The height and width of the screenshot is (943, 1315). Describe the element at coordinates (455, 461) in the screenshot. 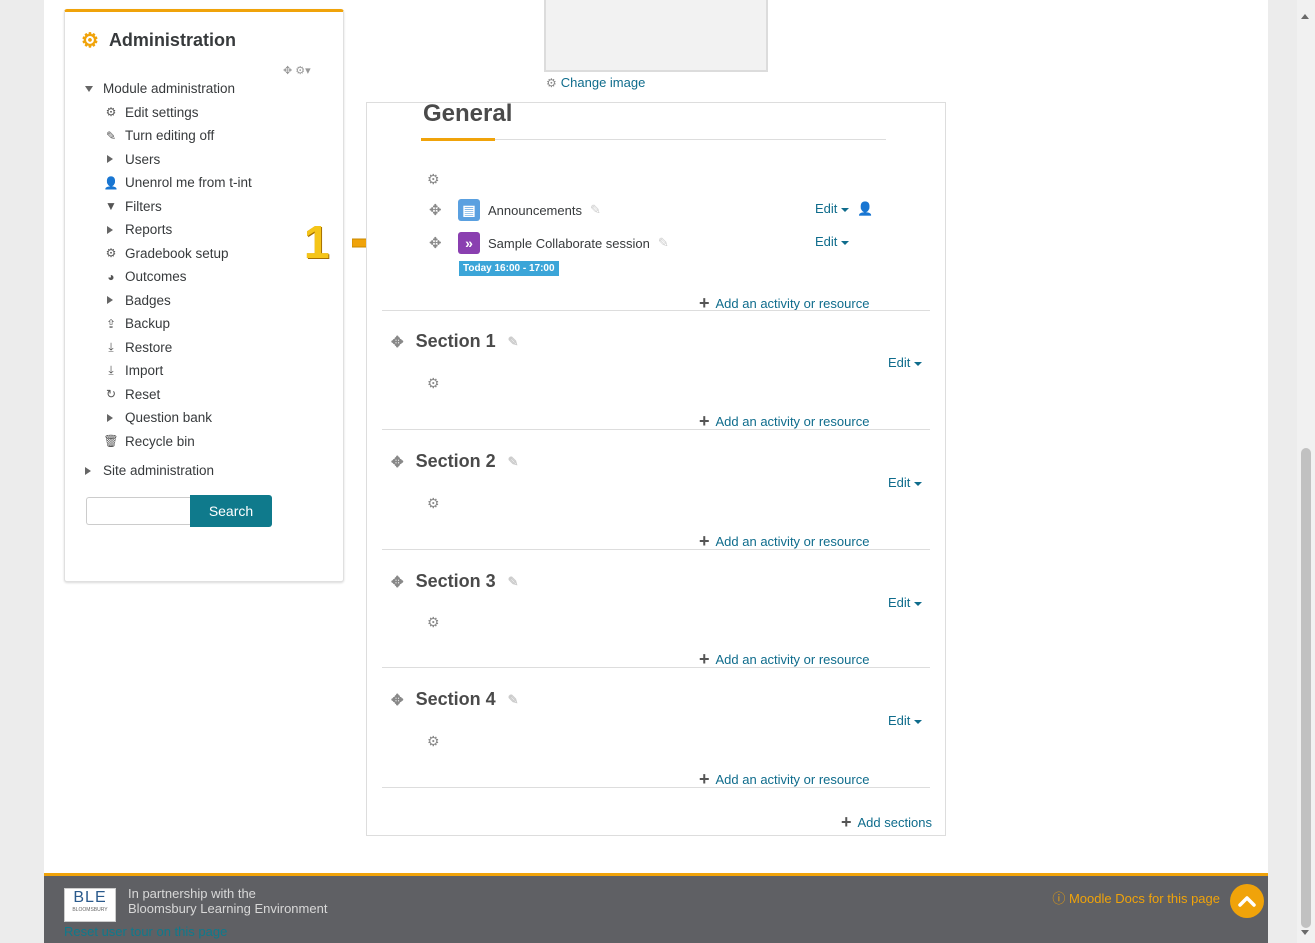

I see `section-title-2: ✥ Section 2 ✎` at that location.